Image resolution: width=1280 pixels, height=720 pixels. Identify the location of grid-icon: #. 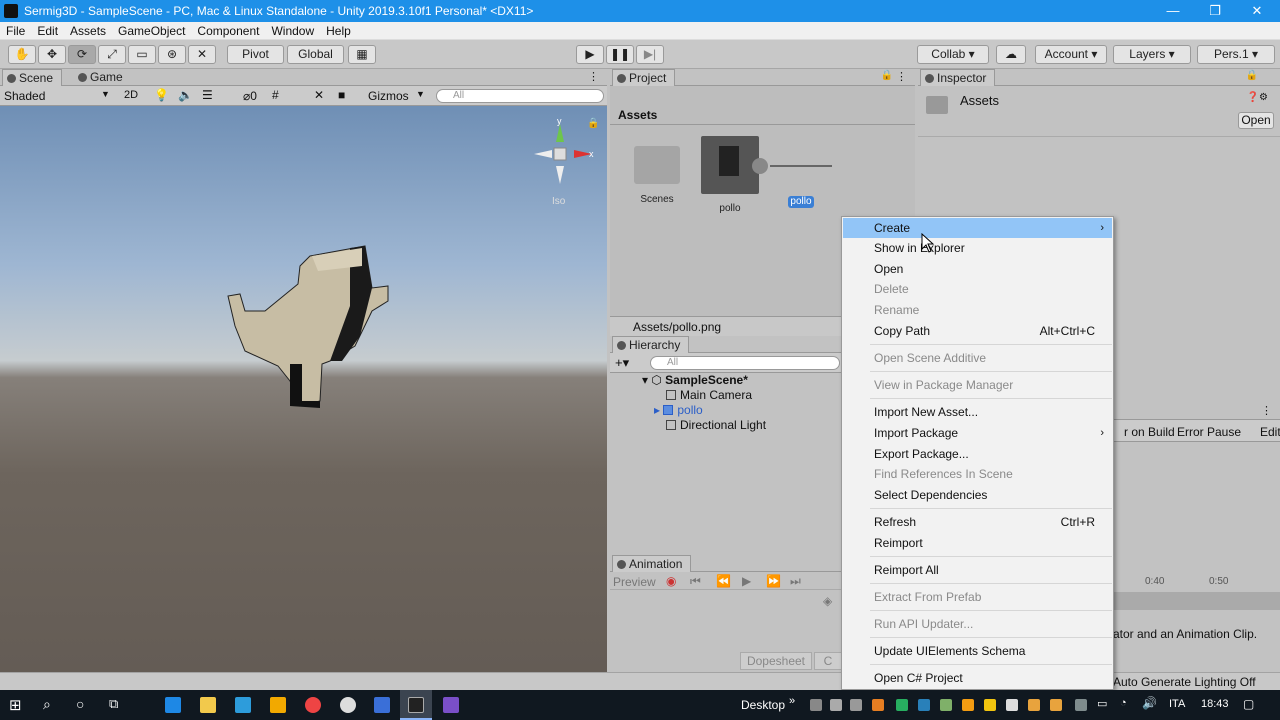
(275, 95).